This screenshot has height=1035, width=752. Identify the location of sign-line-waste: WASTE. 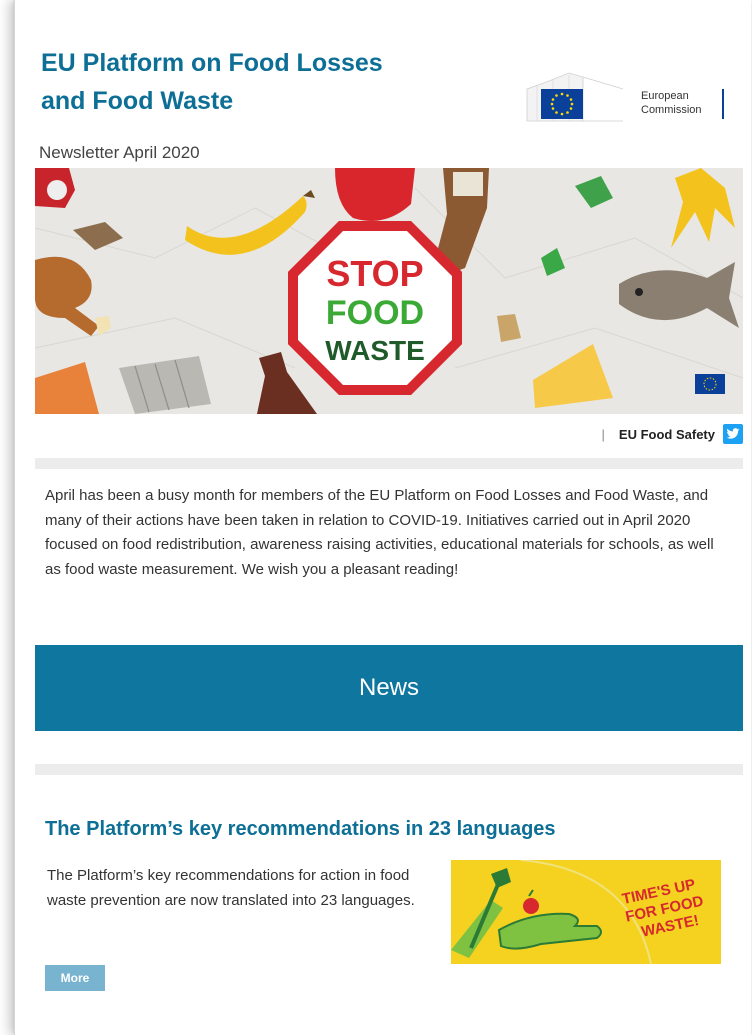
(375, 350).